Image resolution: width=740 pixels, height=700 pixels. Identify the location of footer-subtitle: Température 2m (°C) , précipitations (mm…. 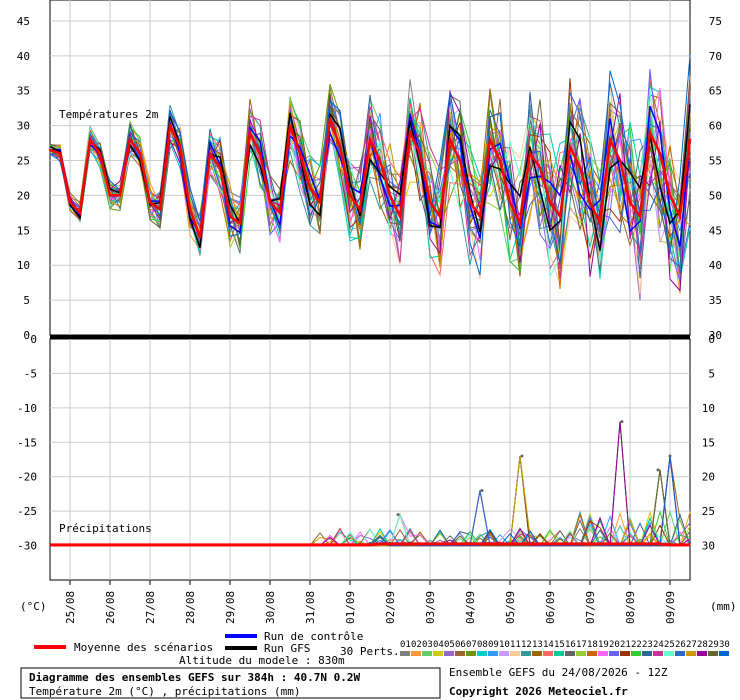
(165, 691).